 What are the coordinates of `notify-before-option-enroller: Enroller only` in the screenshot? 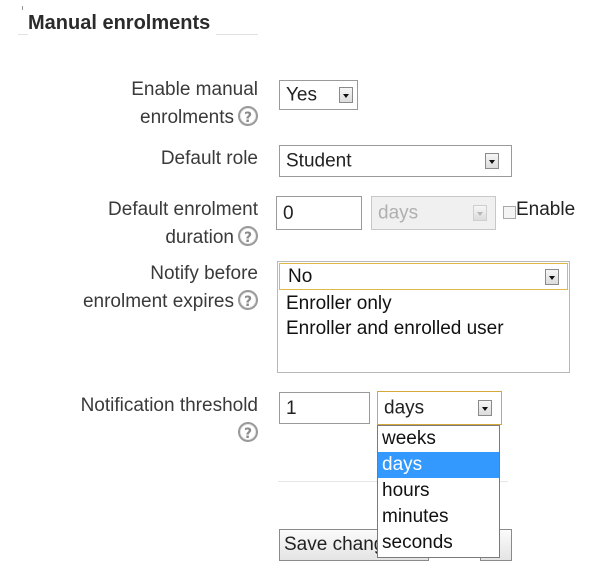 It's located at (423, 303).